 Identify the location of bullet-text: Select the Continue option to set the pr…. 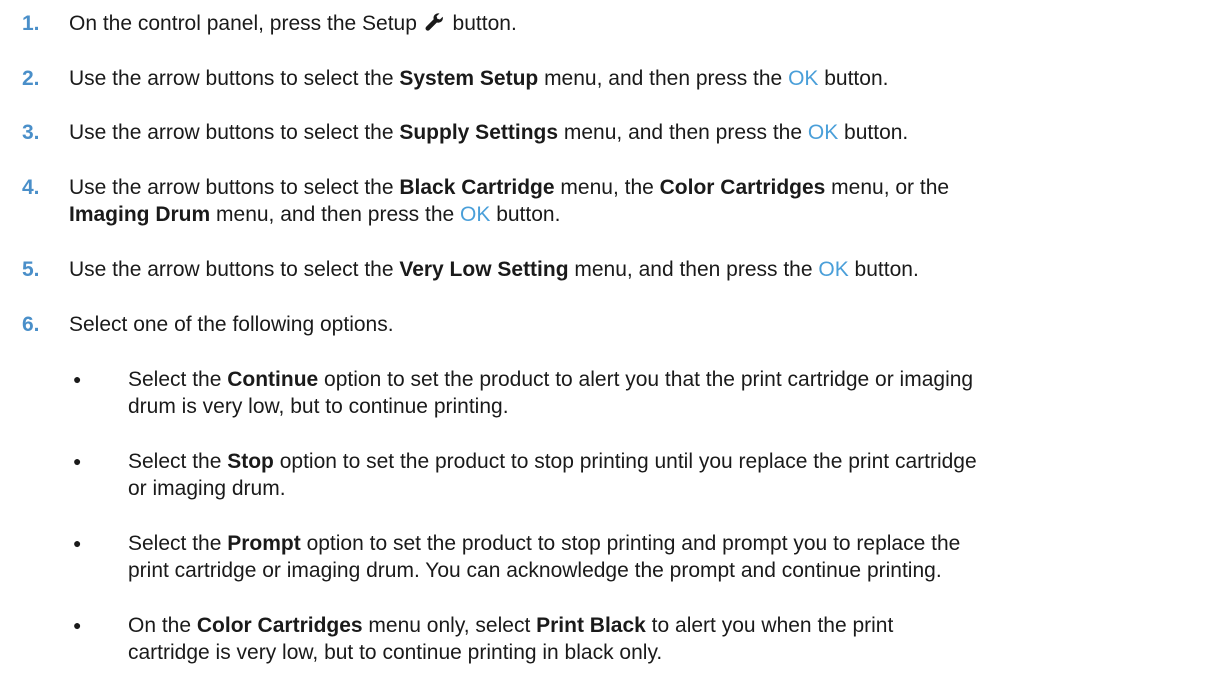
(551, 393).